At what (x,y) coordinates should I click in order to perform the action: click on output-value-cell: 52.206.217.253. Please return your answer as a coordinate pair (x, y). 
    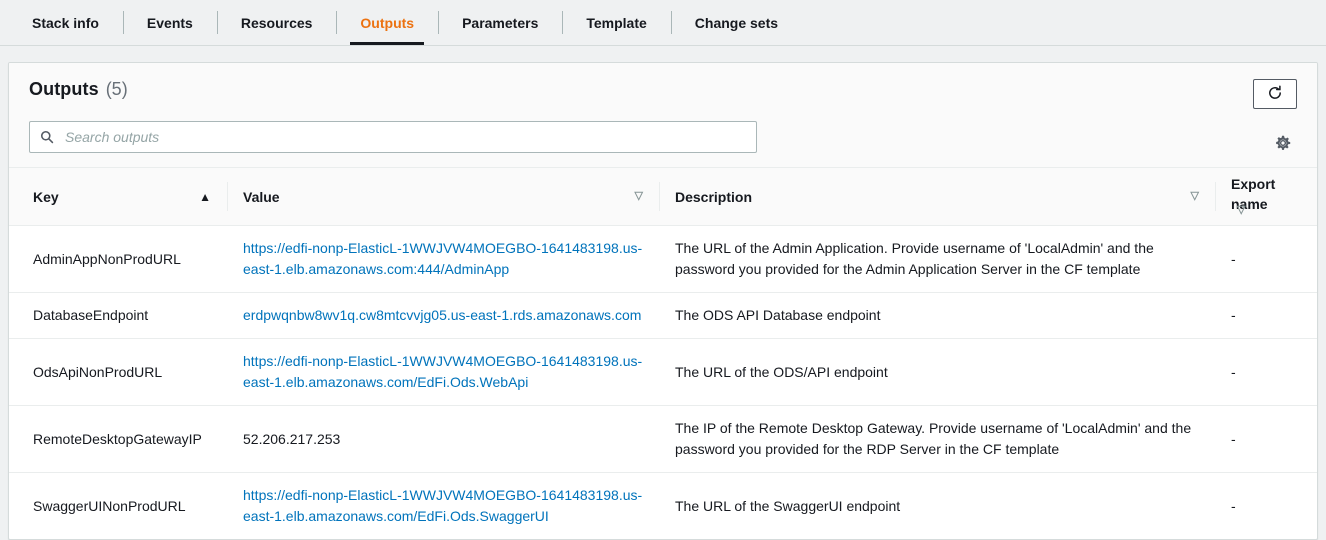
    Looking at the image, I should click on (443, 439).